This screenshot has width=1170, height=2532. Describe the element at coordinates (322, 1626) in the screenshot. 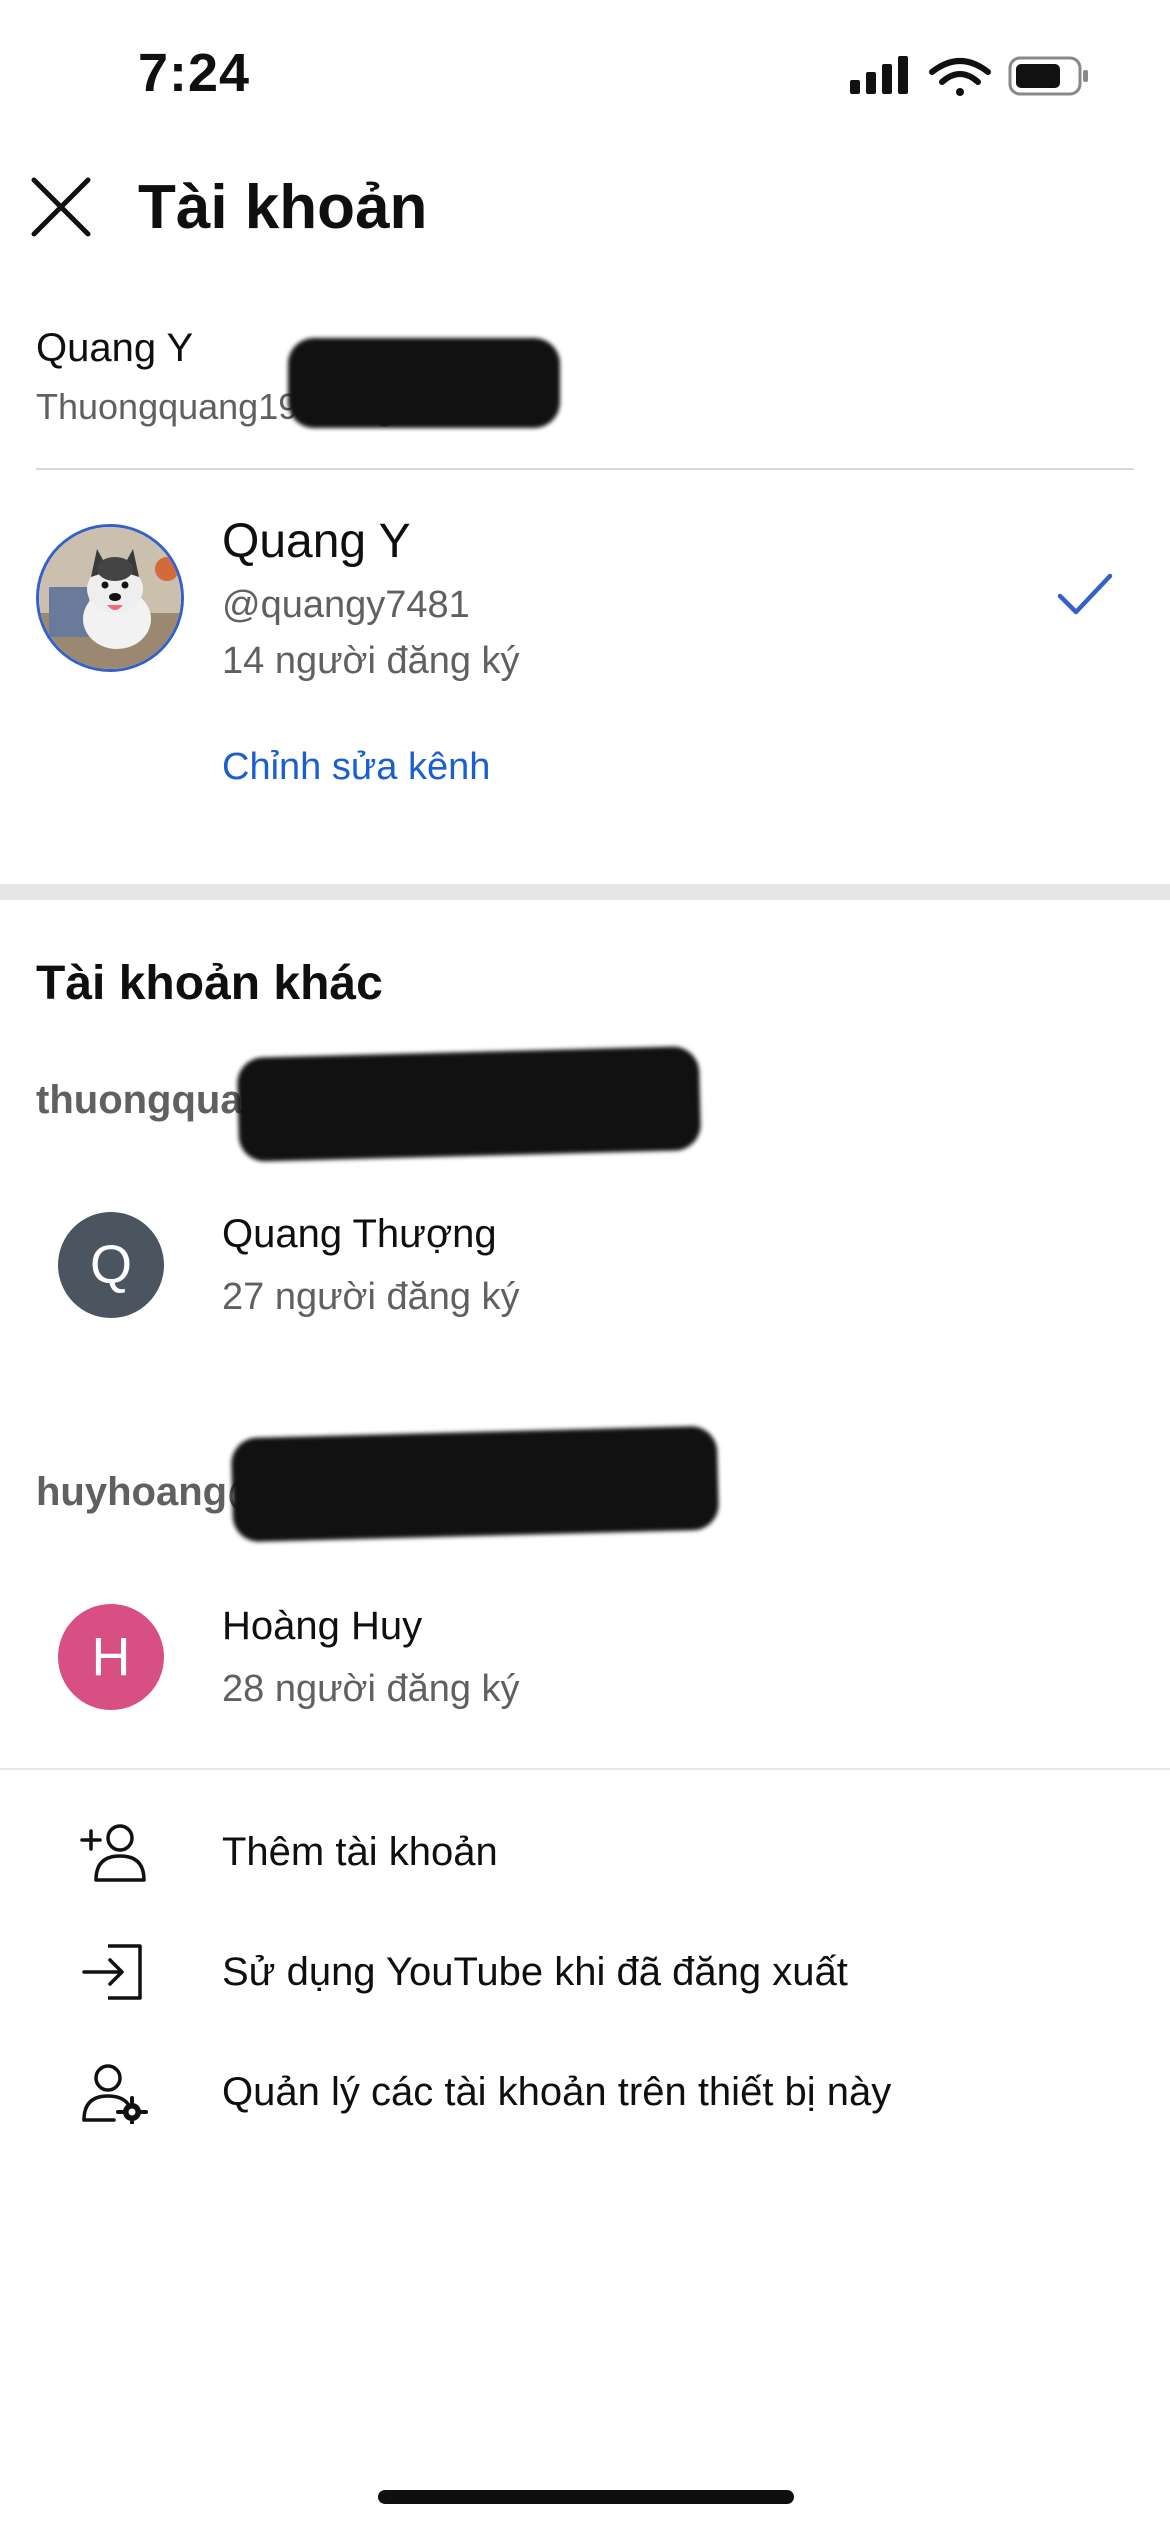

I see `account-channel-name: Hoàng Huy` at that location.